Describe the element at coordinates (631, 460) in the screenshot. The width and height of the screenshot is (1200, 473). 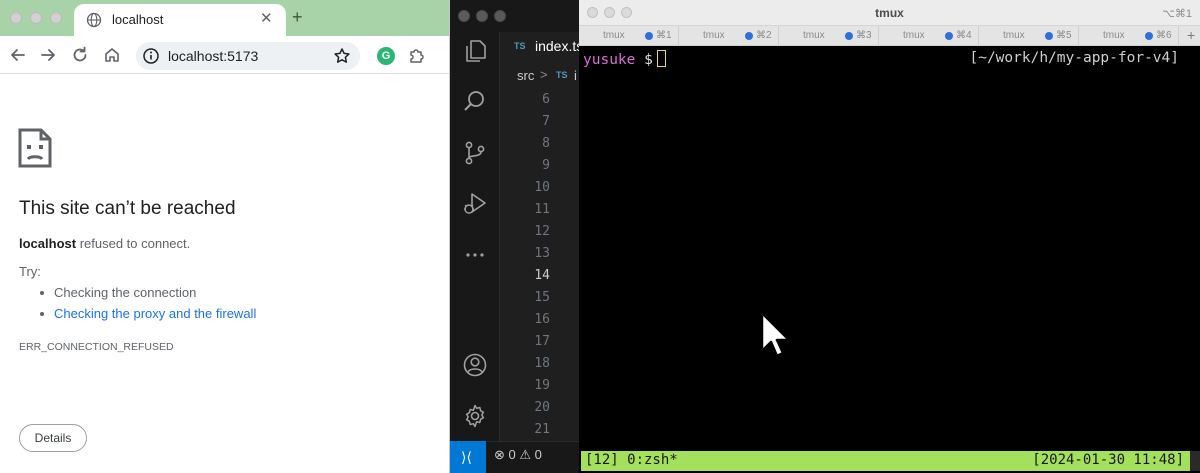
I see `tmux-session-window: [12] 0:zsh*` at that location.